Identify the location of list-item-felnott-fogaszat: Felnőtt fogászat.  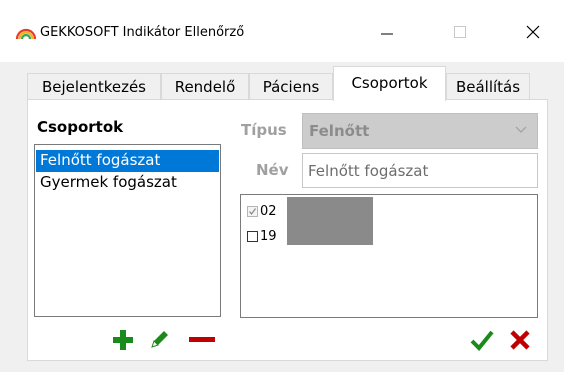
(127, 161).